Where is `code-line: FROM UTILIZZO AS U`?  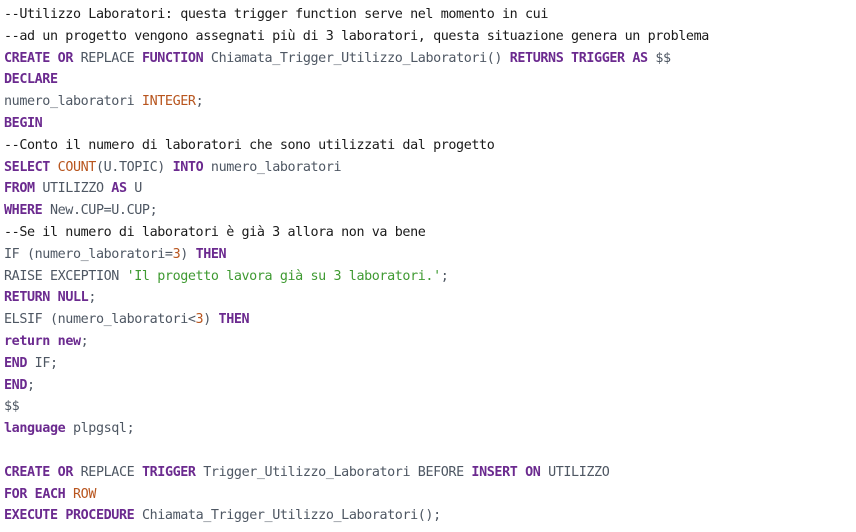 code-line: FROM UTILIZZO AS U is located at coordinates (430, 189).